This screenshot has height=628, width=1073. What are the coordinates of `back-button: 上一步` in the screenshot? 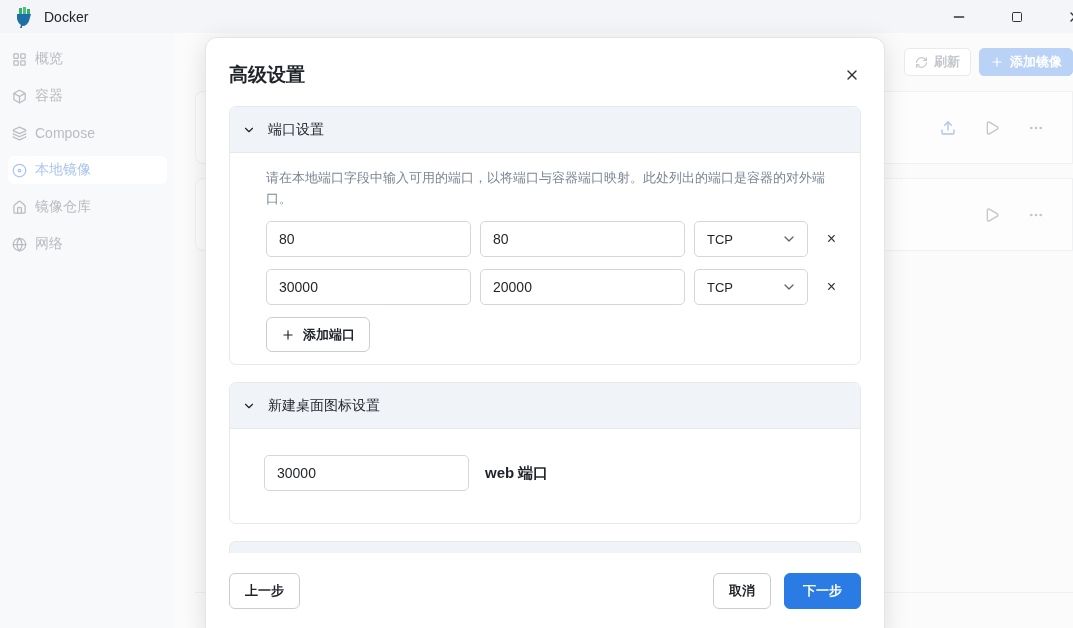 It's located at (264, 591).